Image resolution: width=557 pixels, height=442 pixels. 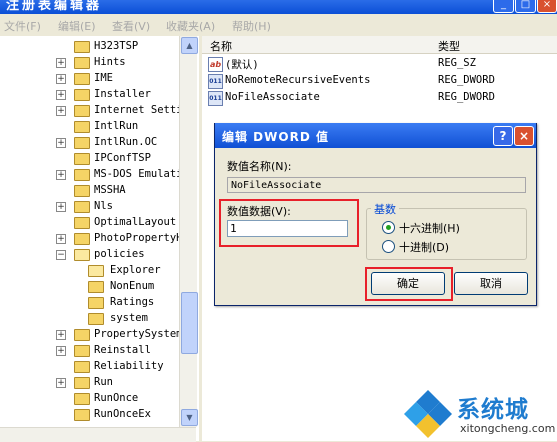 I want to click on dialog-titlebar: 编辑 DWORD 值 ? ×, so click(x=375, y=135).